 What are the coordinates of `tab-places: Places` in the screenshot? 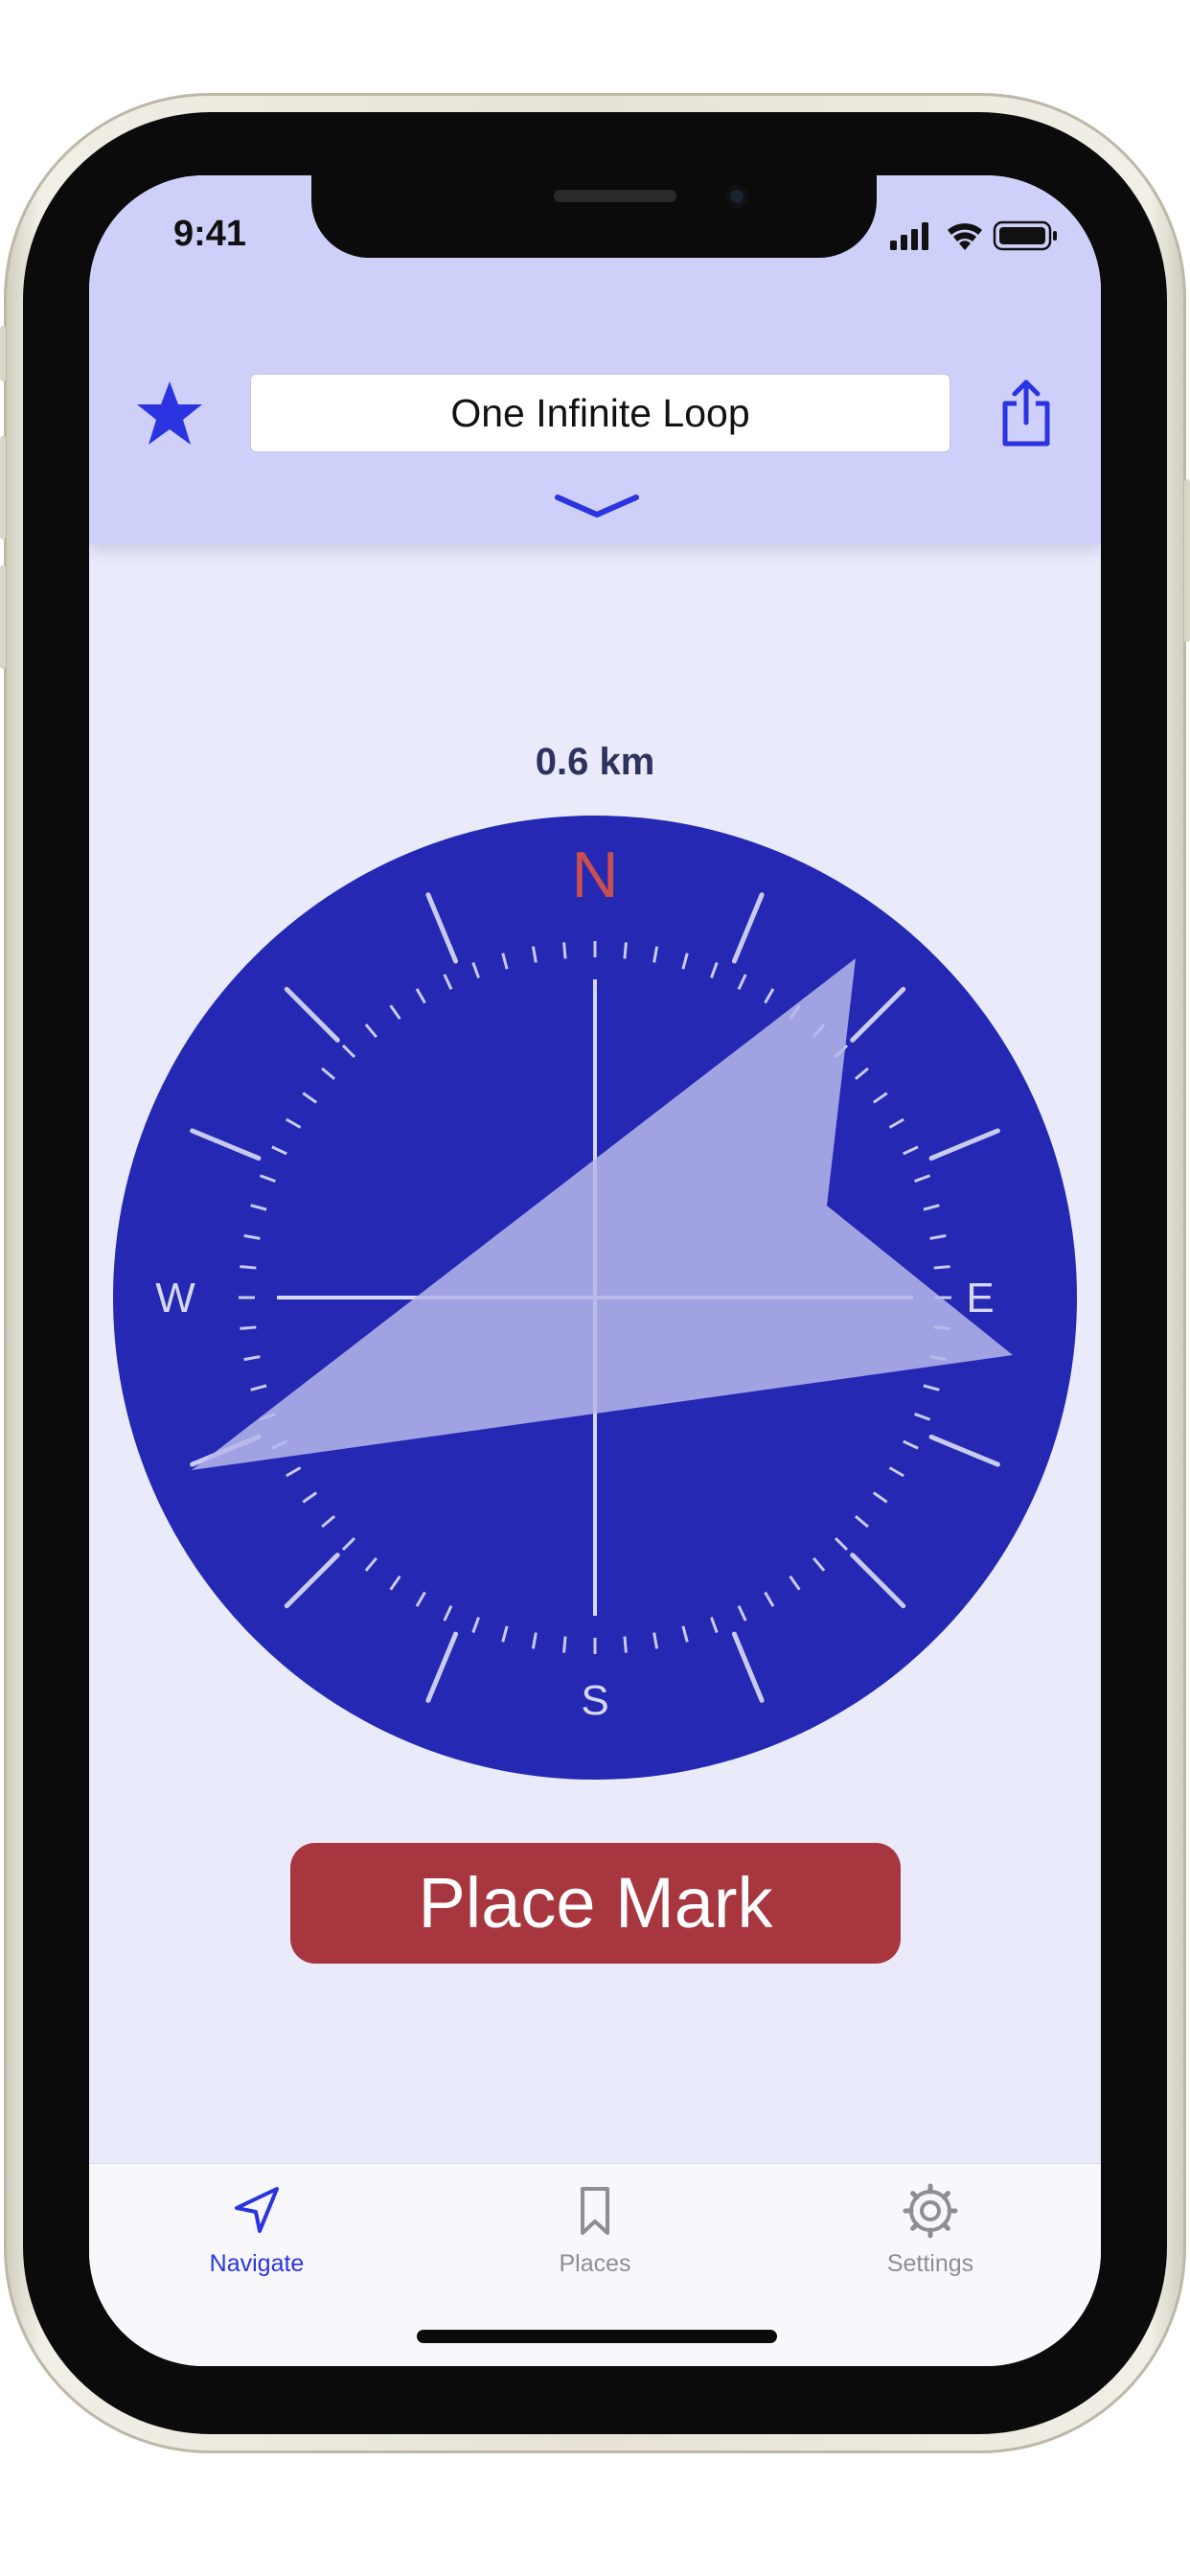 It's located at (595, 2229).